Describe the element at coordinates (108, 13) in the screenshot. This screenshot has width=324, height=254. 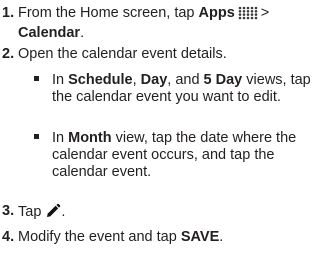
I see `step-text-part: From the Home screen, tap` at that location.